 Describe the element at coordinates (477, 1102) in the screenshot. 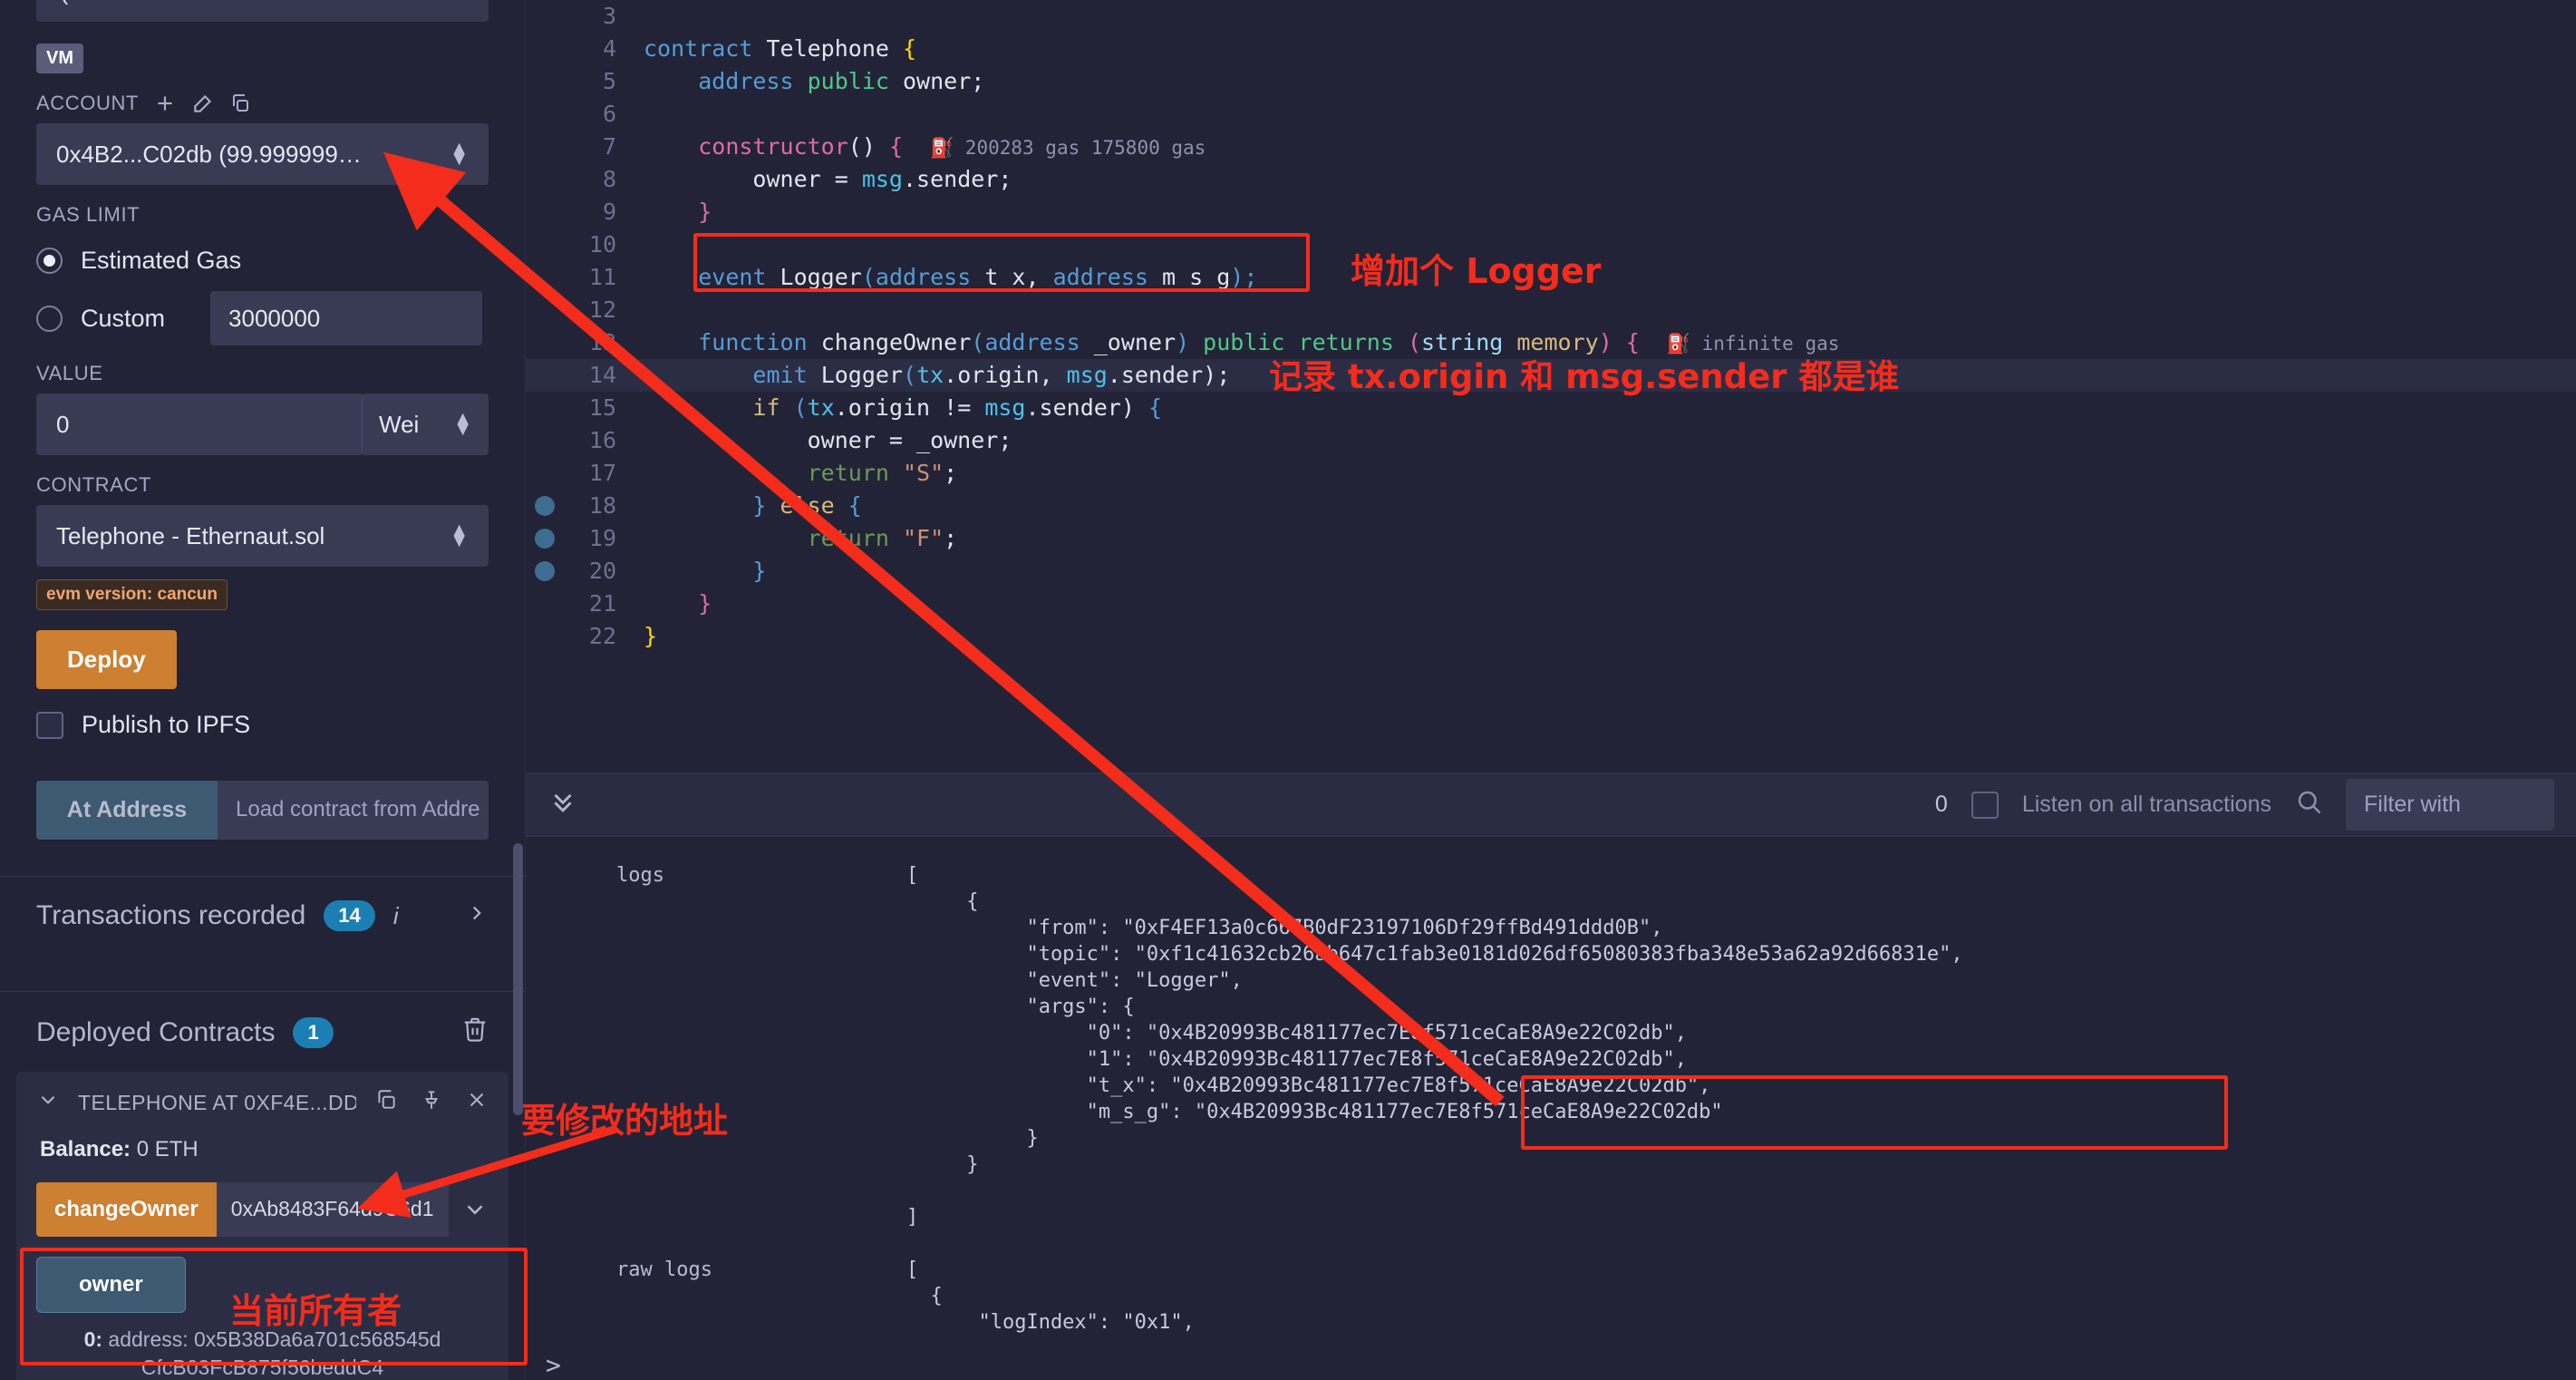

I see `close-icon` at that location.